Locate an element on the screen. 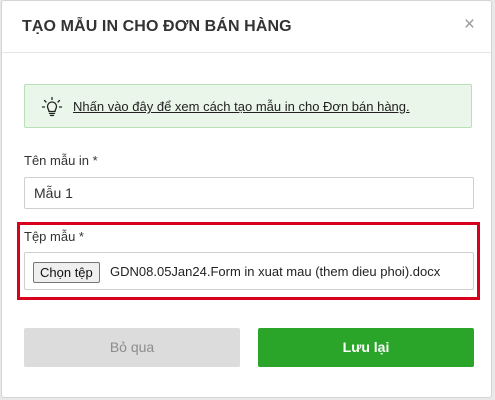  template-name-label: Tên mẫu in * is located at coordinates (61, 160).